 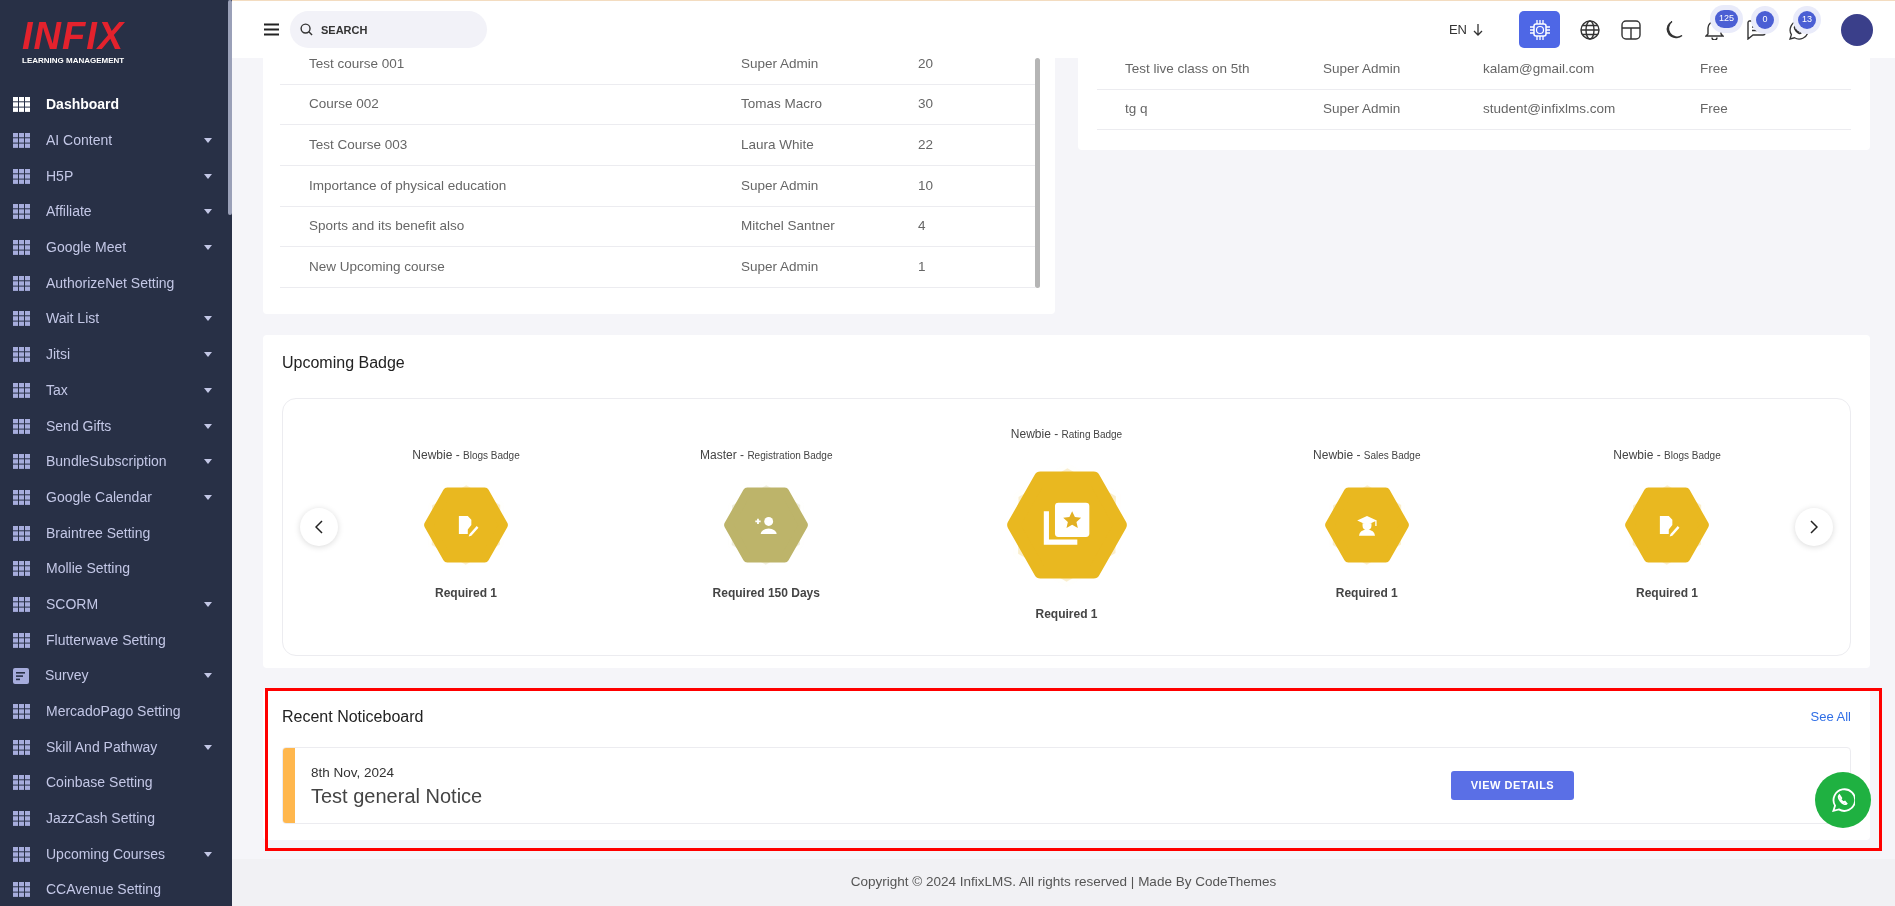 What do you see at coordinates (116, 818) in the screenshot?
I see `sidebar-item: JazzCash Setting` at bounding box center [116, 818].